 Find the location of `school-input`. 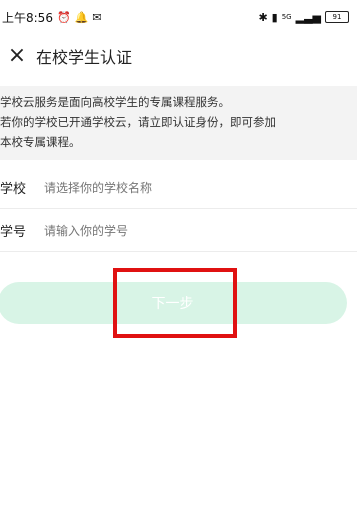

school-input is located at coordinates (200, 187).